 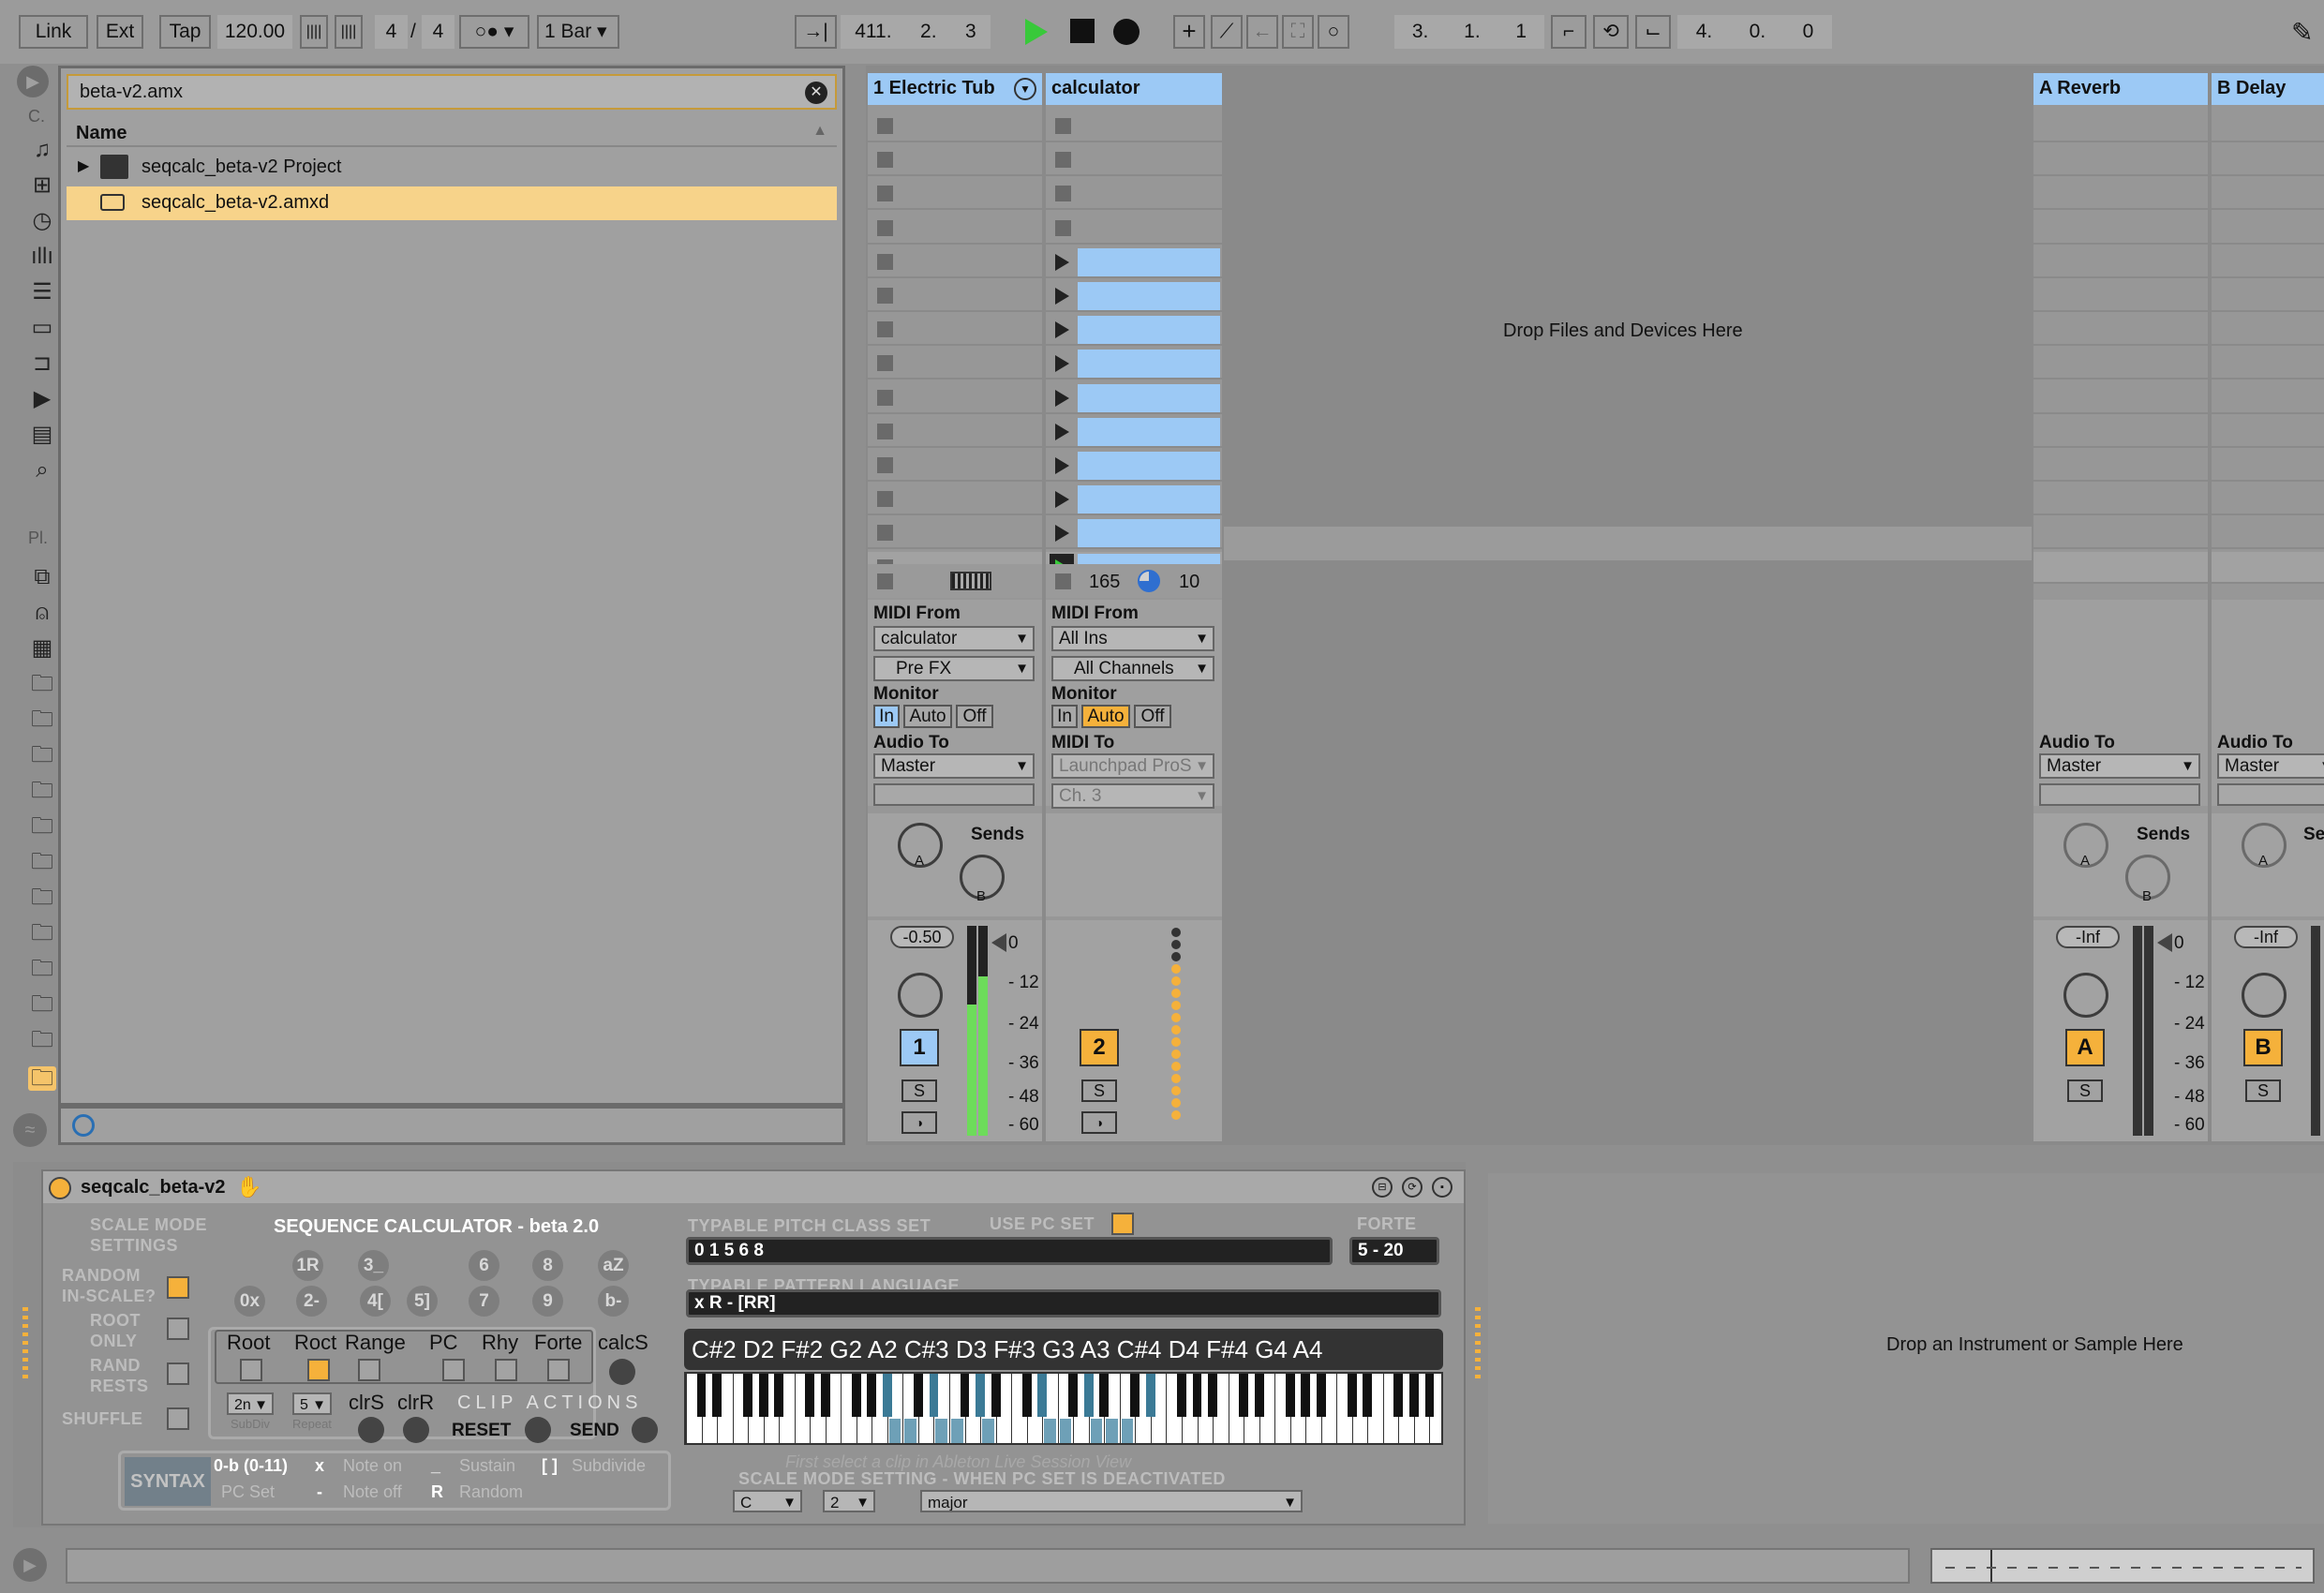 I want to click on disclosure-triangle-icon: ▶, so click(x=83, y=165).